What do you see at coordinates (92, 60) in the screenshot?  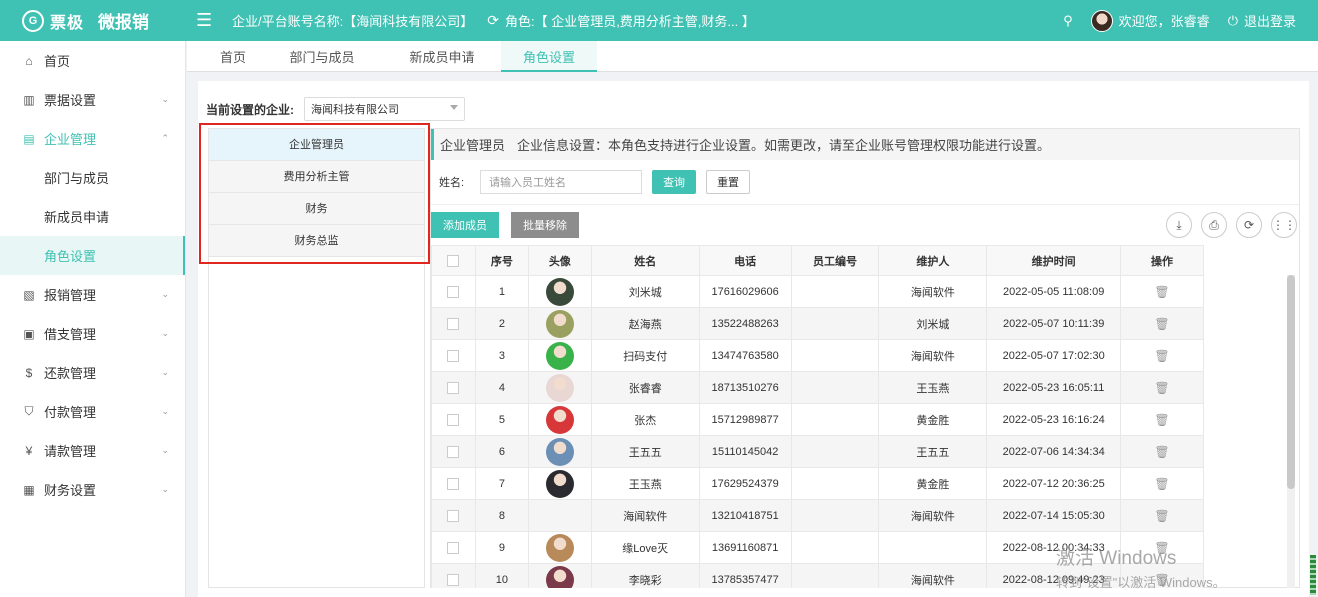 I see `sidebar-item-home: ⌂ 首页` at bounding box center [92, 60].